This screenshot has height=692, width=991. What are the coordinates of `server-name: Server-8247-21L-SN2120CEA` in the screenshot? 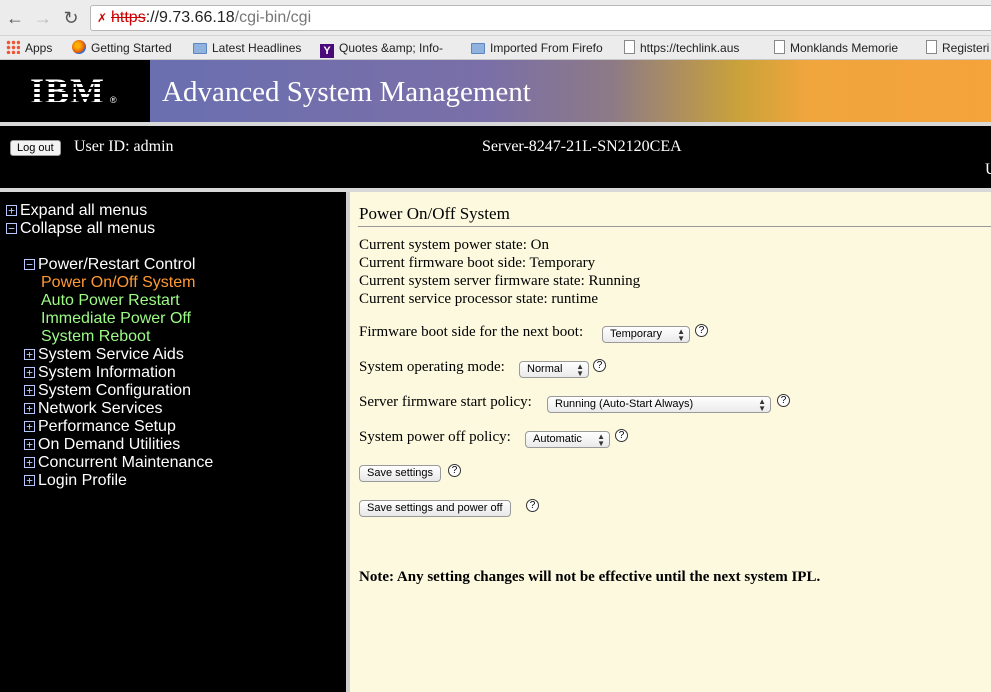 It's located at (582, 146).